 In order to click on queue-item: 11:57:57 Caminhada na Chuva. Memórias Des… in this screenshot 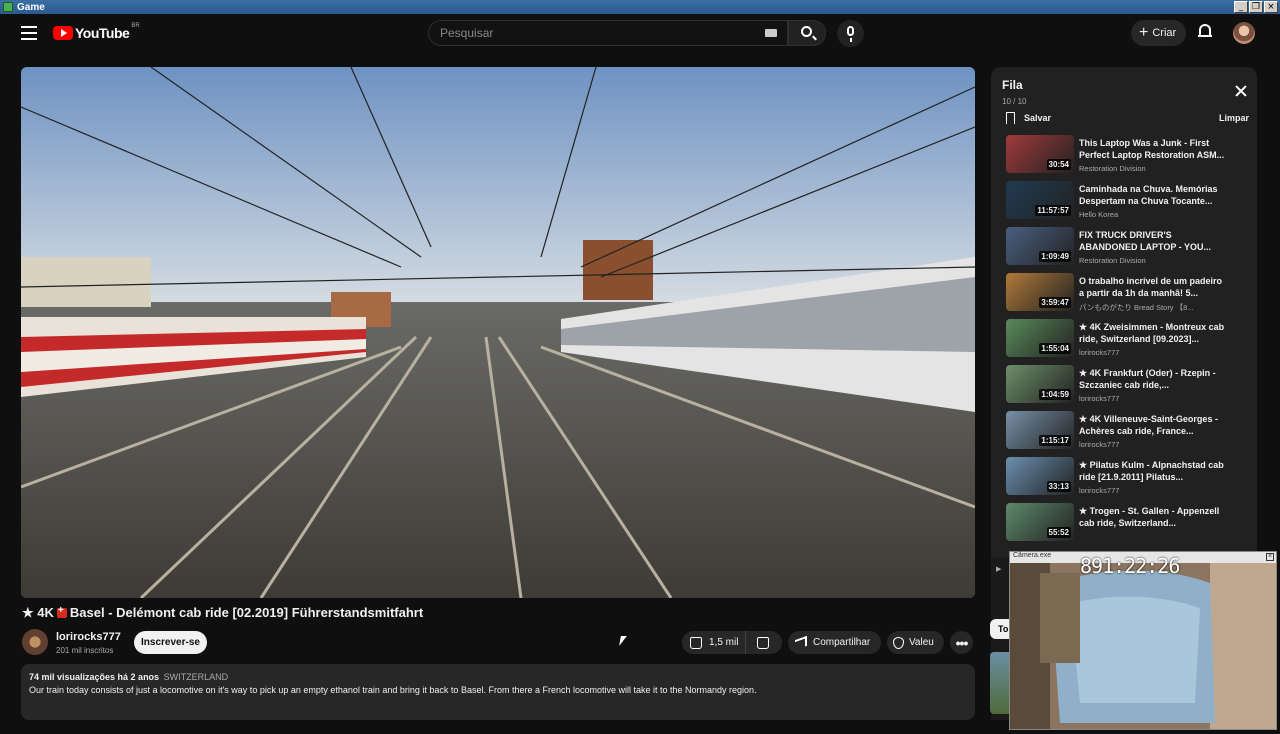, I will do `click(1126, 202)`.